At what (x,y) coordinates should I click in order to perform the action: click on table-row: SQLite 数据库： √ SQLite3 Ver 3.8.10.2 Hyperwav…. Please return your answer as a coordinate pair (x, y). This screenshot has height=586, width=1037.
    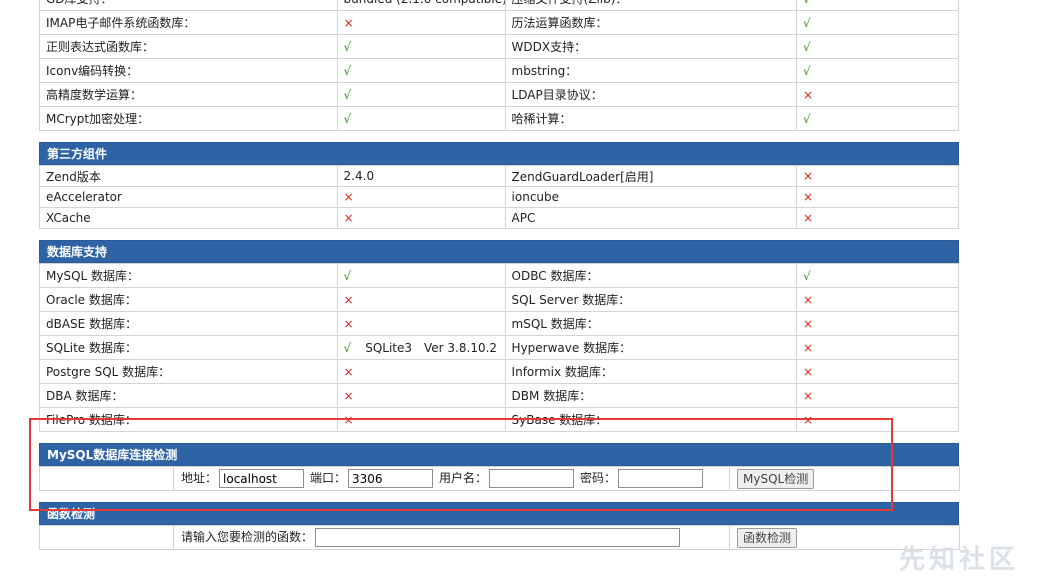
    Looking at the image, I should click on (499, 347).